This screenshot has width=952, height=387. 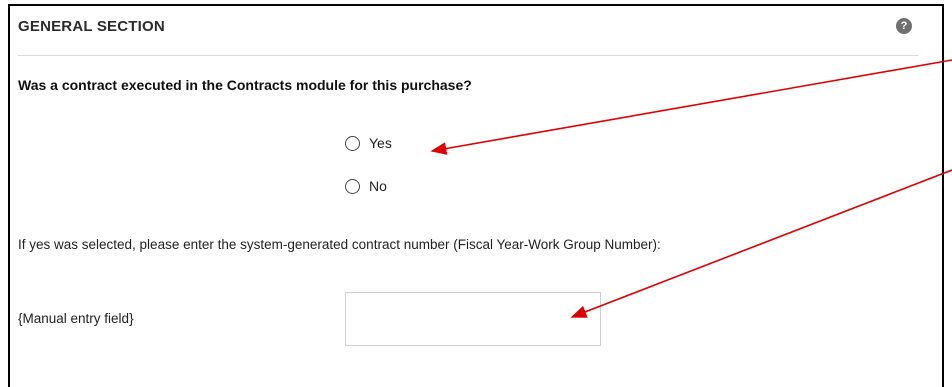 I want to click on radio-button-yes, so click(x=352, y=143).